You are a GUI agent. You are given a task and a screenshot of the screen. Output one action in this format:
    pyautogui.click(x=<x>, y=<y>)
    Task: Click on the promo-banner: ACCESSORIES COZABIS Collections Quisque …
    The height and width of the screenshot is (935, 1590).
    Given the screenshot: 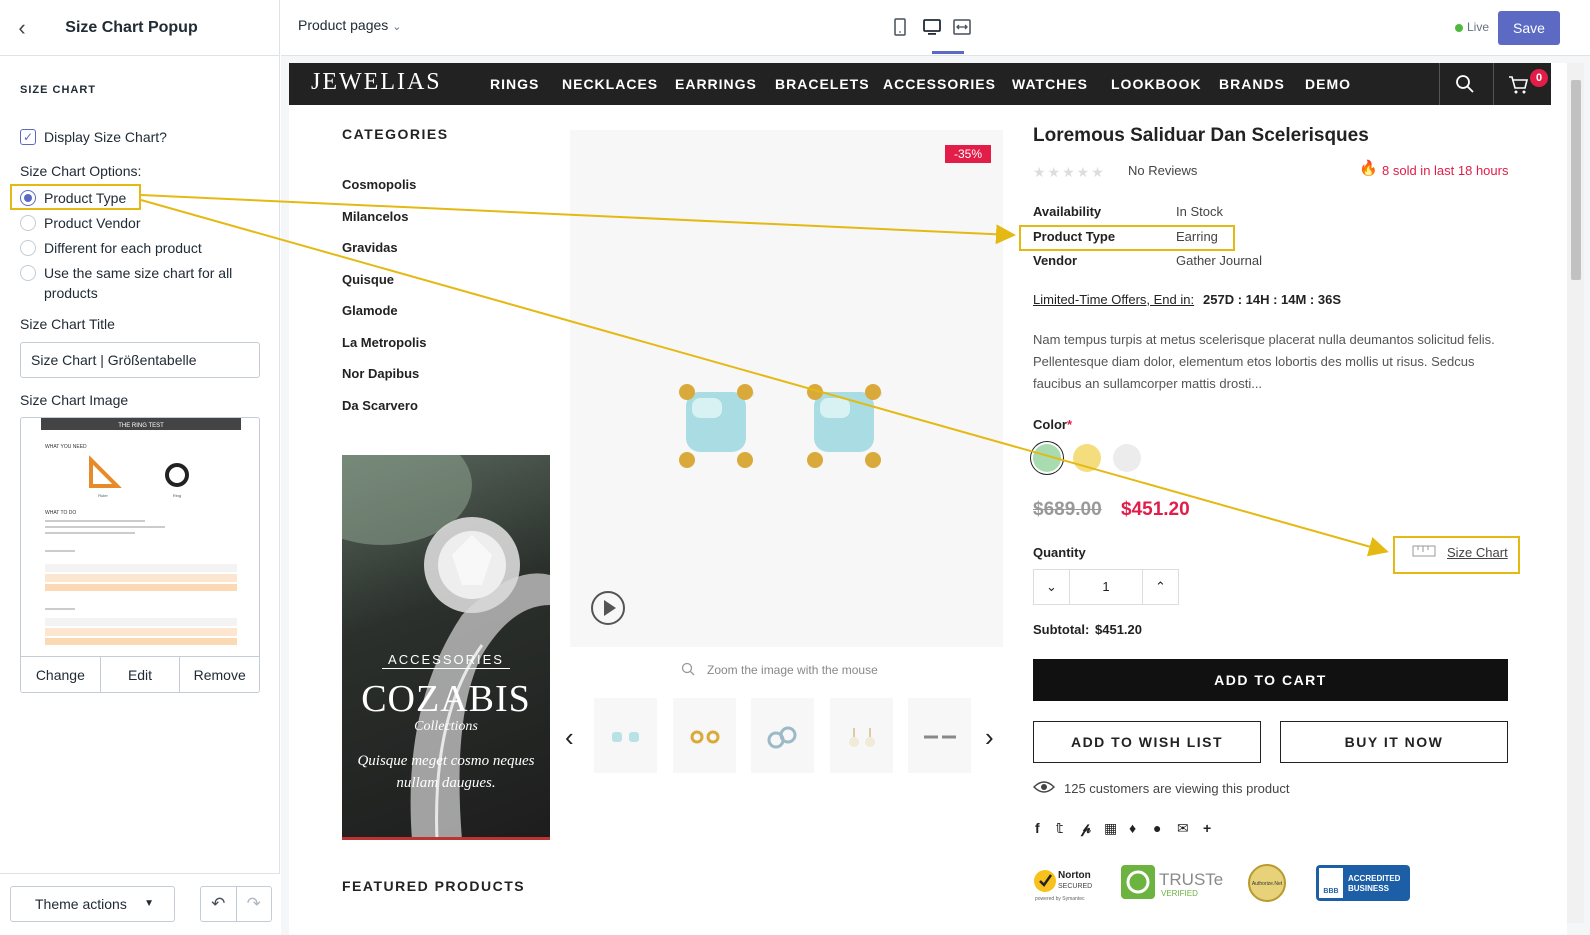 What is the action you would take?
    pyautogui.click(x=446, y=647)
    